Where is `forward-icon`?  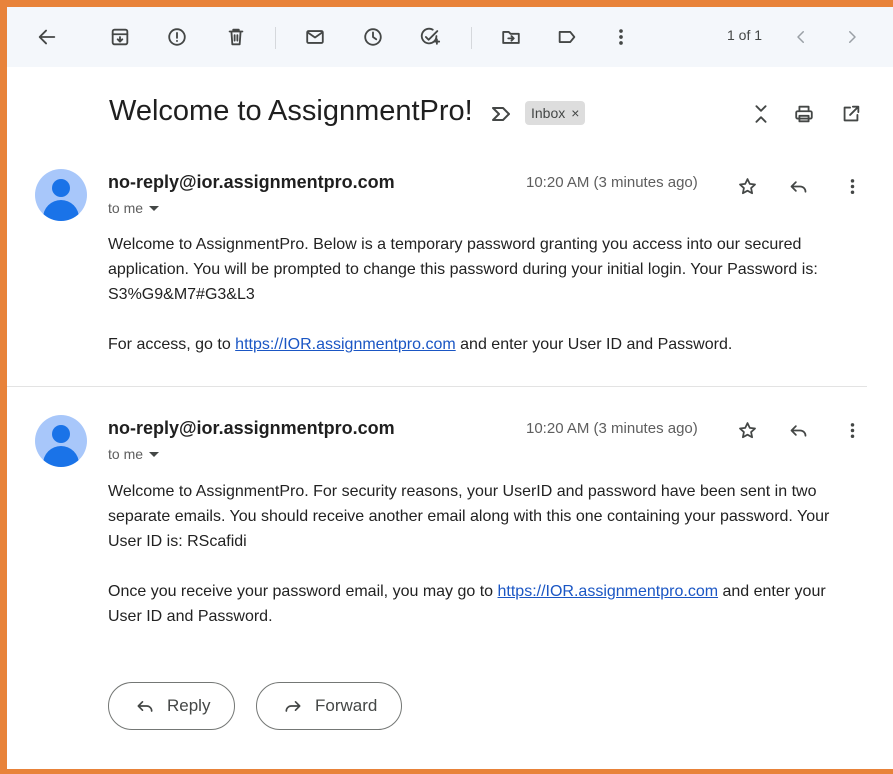
forward-icon is located at coordinates (293, 706).